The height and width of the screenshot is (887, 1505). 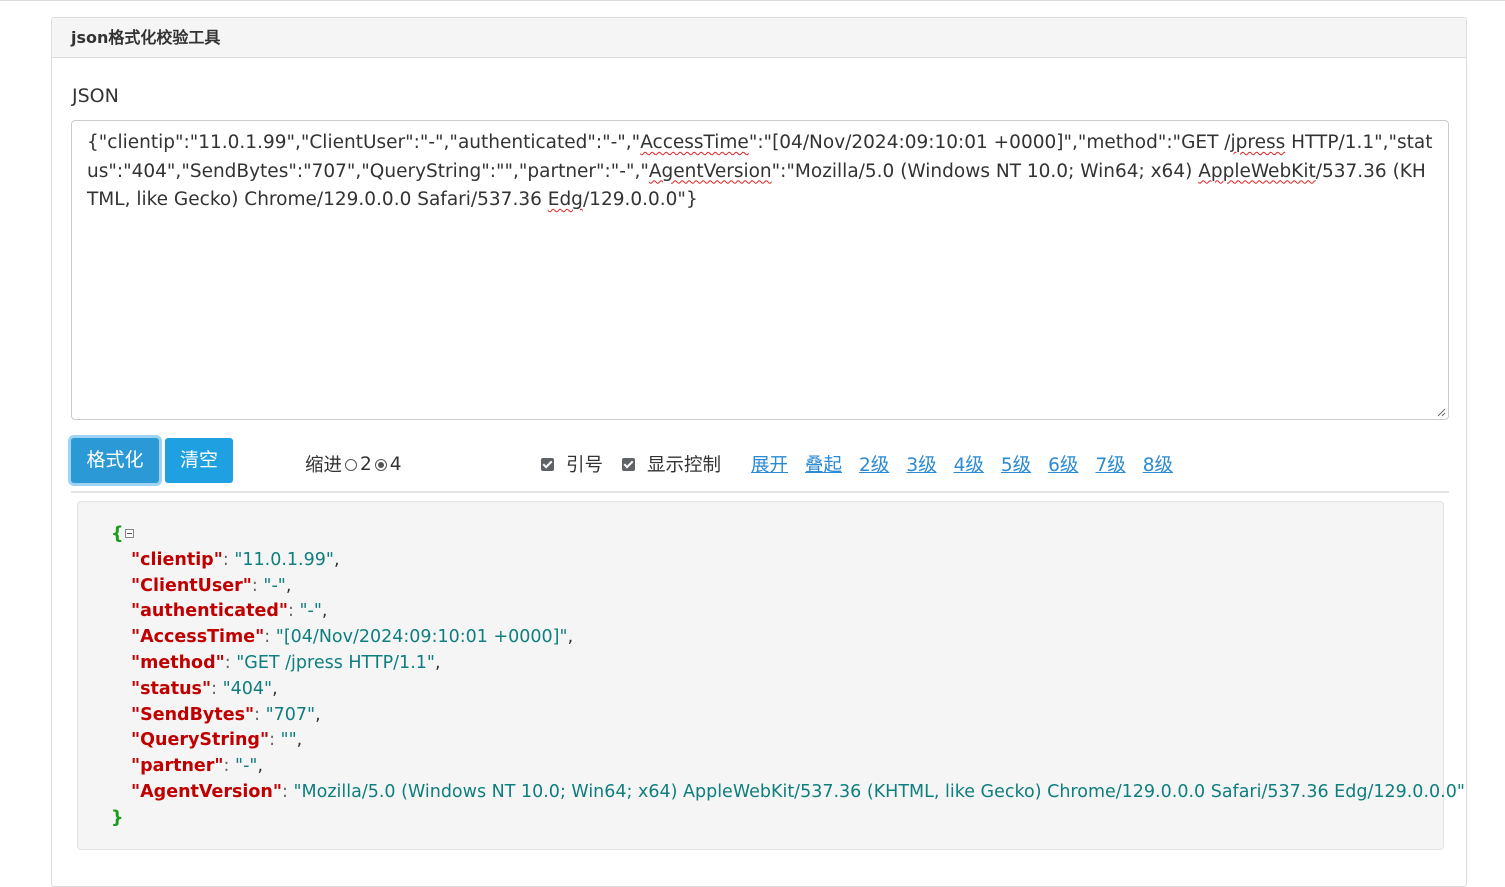 I want to click on input-text-segment: /129.0.0.0"}, so click(x=640, y=199).